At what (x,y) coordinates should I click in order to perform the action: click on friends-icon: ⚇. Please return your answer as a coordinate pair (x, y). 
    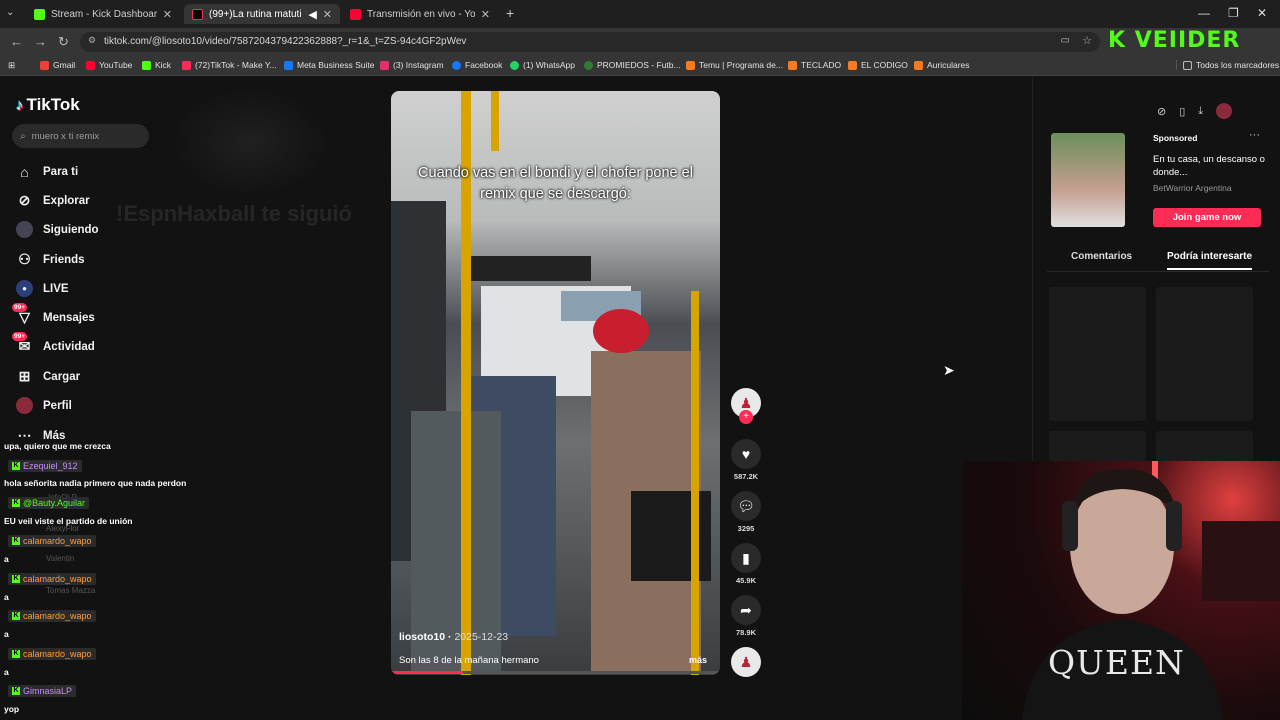
    Looking at the image, I should click on (24, 259).